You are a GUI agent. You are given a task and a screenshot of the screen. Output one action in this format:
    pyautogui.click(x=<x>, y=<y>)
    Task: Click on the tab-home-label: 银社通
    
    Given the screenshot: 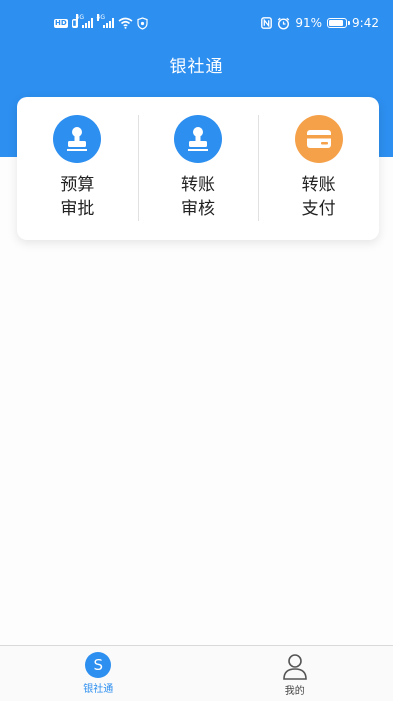 What is the action you would take?
    pyautogui.click(x=98, y=687)
    